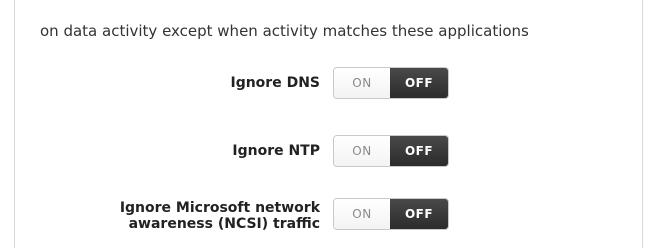 This screenshot has width=657, height=248. What do you see at coordinates (224, 223) in the screenshot?
I see `ignore-ncsi-label-line2: awareness (NCSI) traffic` at bounding box center [224, 223].